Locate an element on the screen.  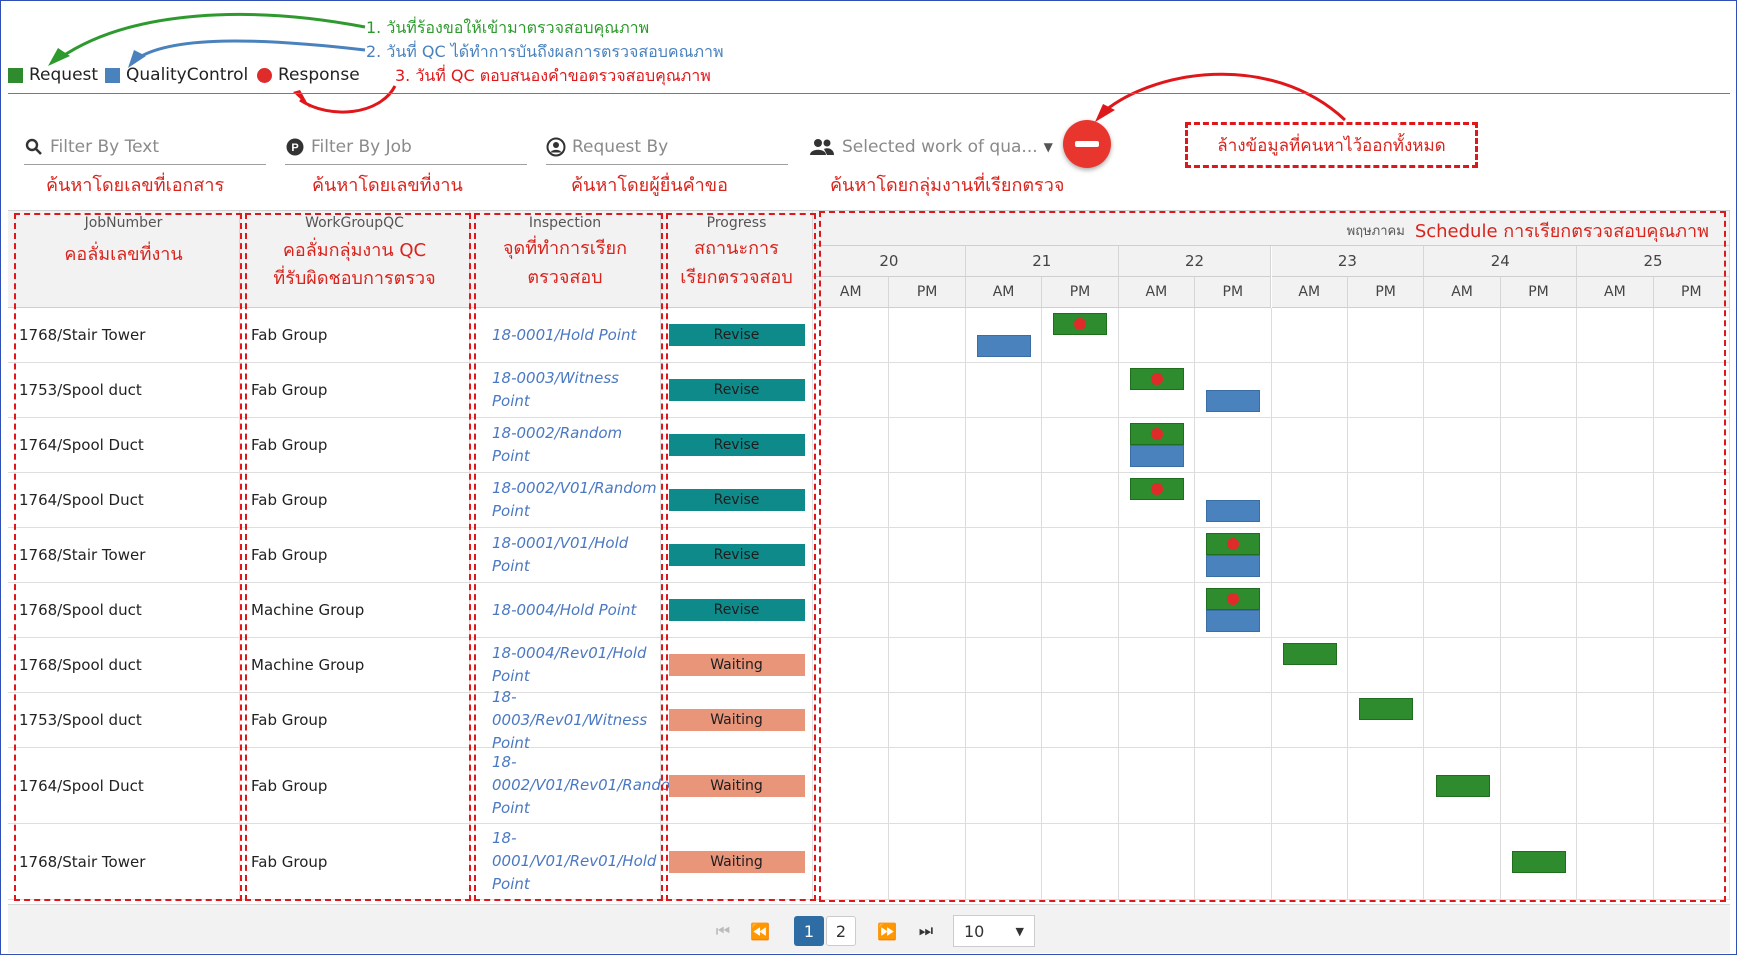
filter-work-group-select: Selected work of qua... ▼ is located at coordinates (930, 147).